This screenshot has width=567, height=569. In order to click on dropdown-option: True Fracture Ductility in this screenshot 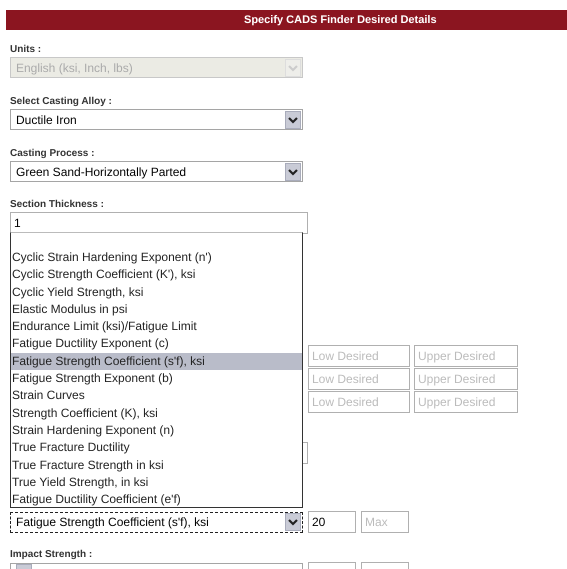, I will do `click(156, 448)`.